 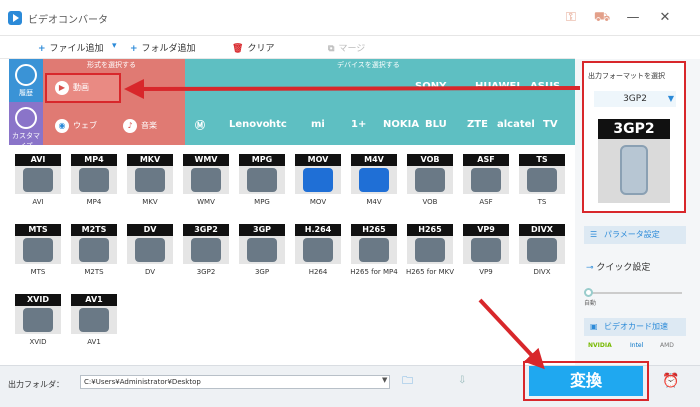 What do you see at coordinates (253, 47) in the screenshot?
I see `clear-button: 🗑 クリア` at bounding box center [253, 47].